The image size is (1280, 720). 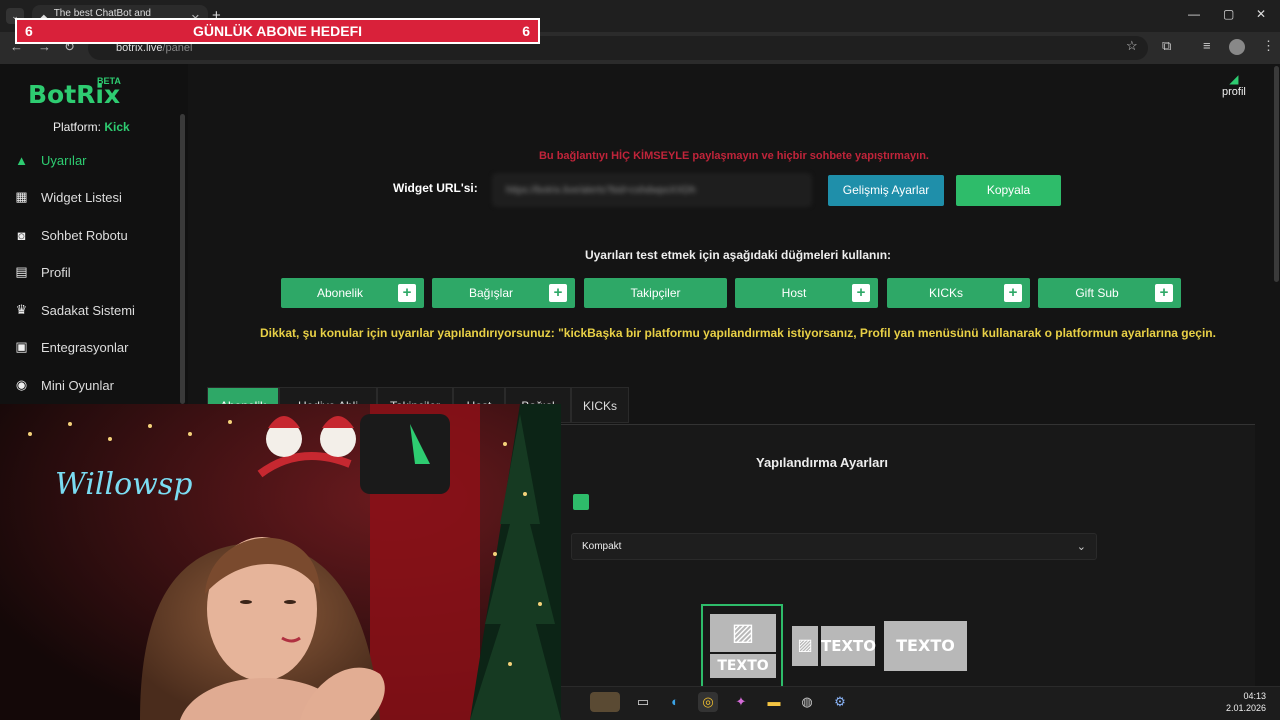 I want to click on test-button-label: Takipçiler, so click(x=655, y=293).